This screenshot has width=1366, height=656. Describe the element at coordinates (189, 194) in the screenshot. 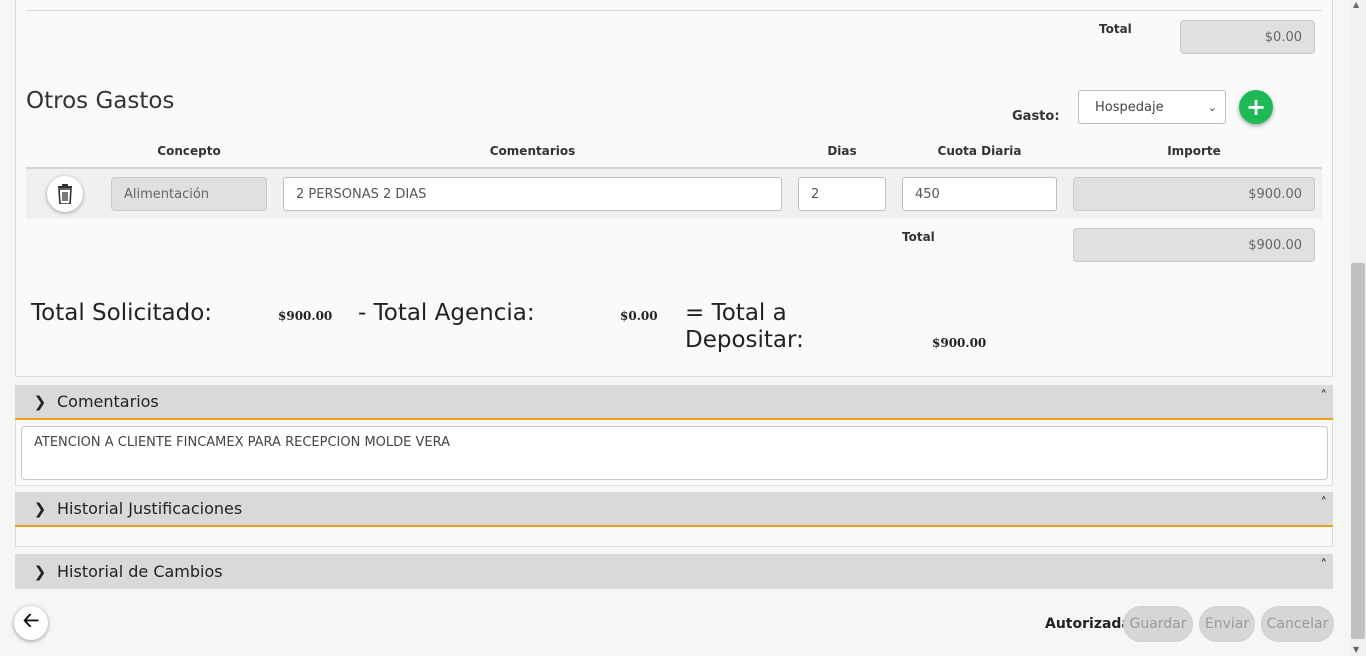

I see `concepto-field: Alimentación` at that location.